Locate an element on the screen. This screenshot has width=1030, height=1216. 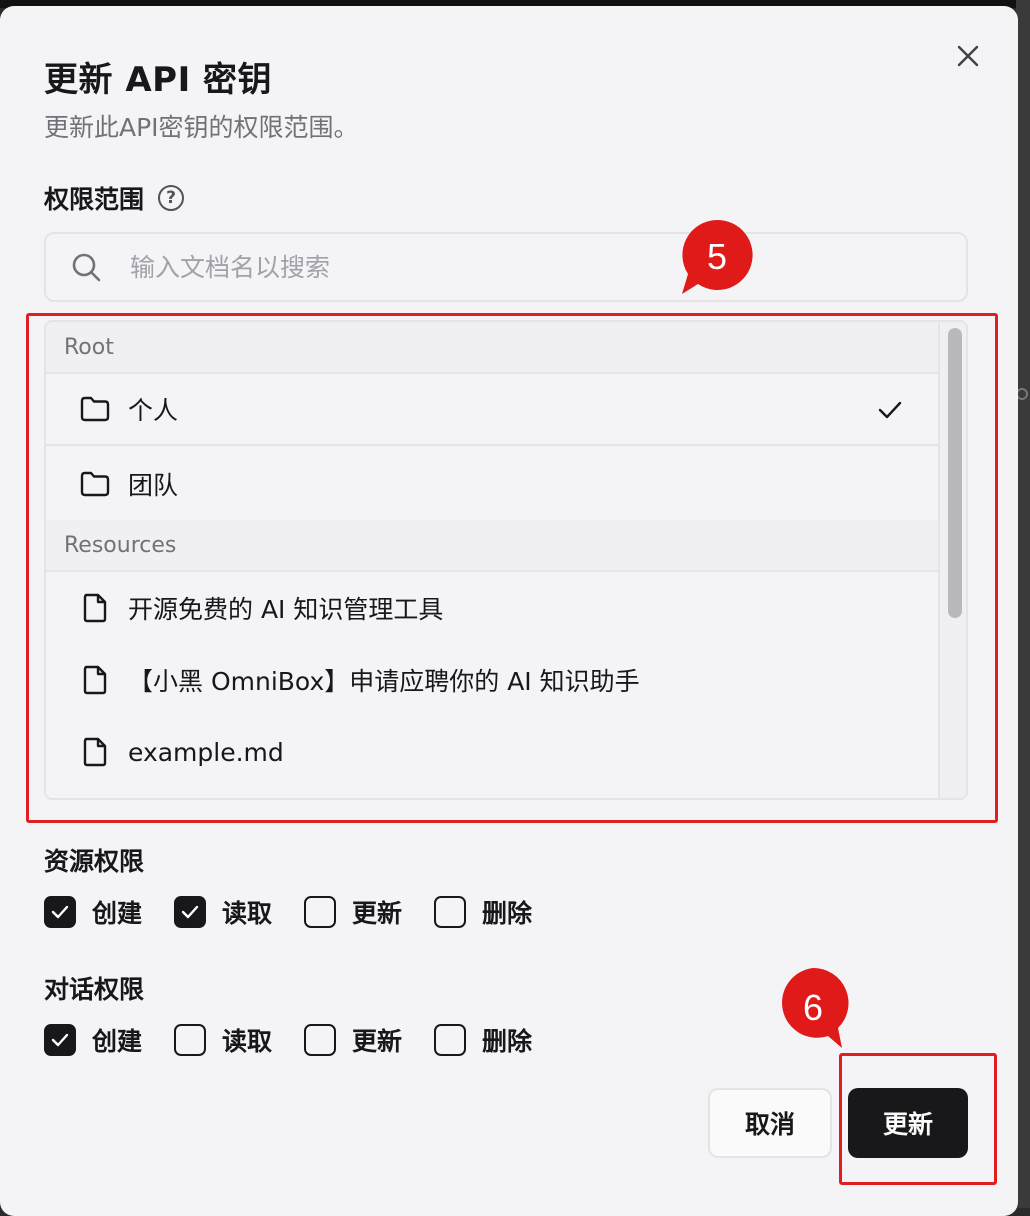
close-button is located at coordinates (968, 56).